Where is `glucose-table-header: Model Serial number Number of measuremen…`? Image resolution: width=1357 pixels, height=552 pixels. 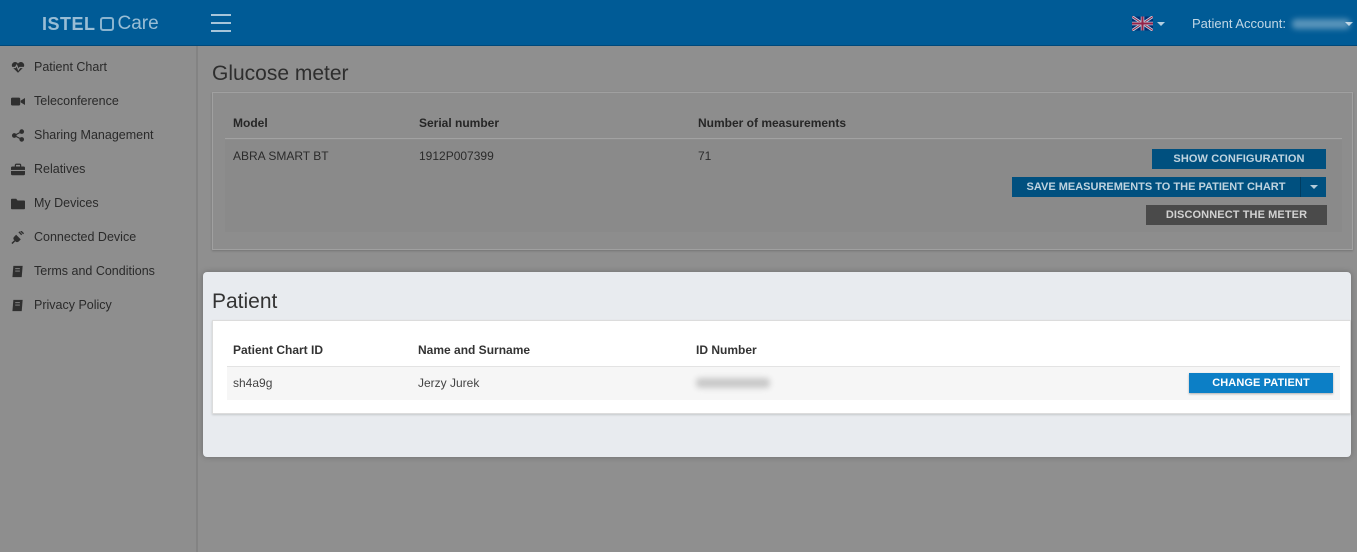
glucose-table-header: Model Serial number Number of measuremen… is located at coordinates (783, 123).